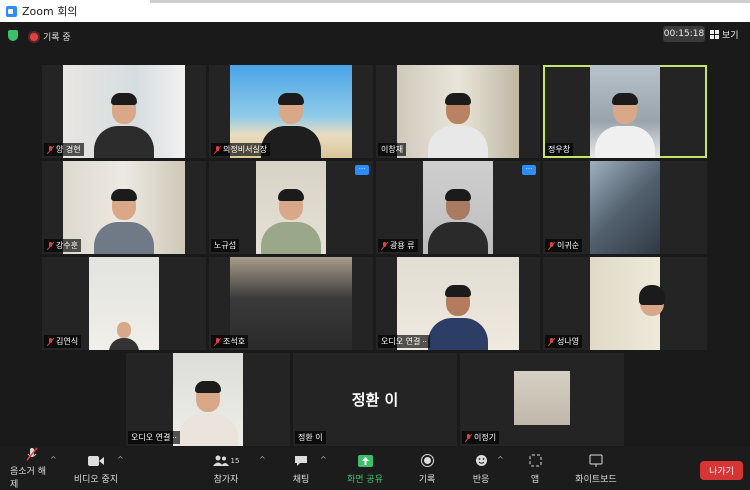 This screenshot has width=750, height=490. I want to click on apps-button: 앱, so click(535, 468).